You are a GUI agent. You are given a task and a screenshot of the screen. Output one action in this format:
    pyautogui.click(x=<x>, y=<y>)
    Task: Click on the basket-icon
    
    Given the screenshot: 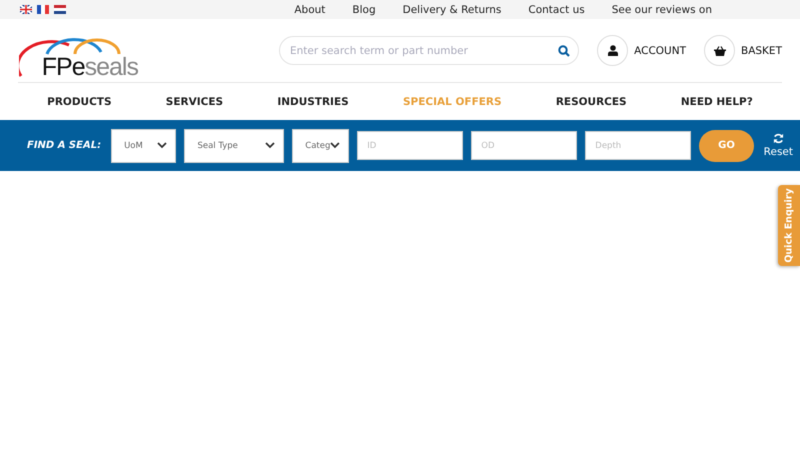 What is the action you would take?
    pyautogui.click(x=720, y=51)
    